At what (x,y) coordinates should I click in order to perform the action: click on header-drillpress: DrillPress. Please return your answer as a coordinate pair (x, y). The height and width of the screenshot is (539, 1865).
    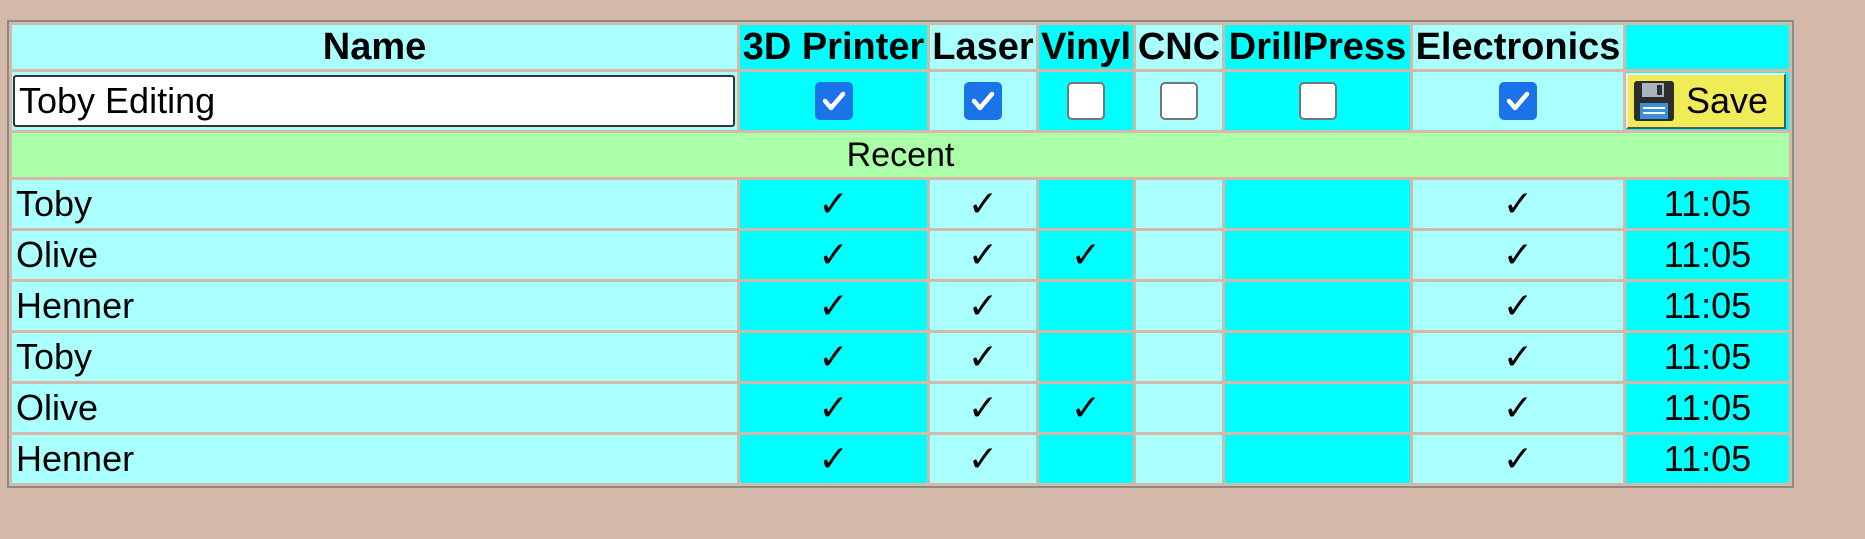
    Looking at the image, I should click on (1317, 47).